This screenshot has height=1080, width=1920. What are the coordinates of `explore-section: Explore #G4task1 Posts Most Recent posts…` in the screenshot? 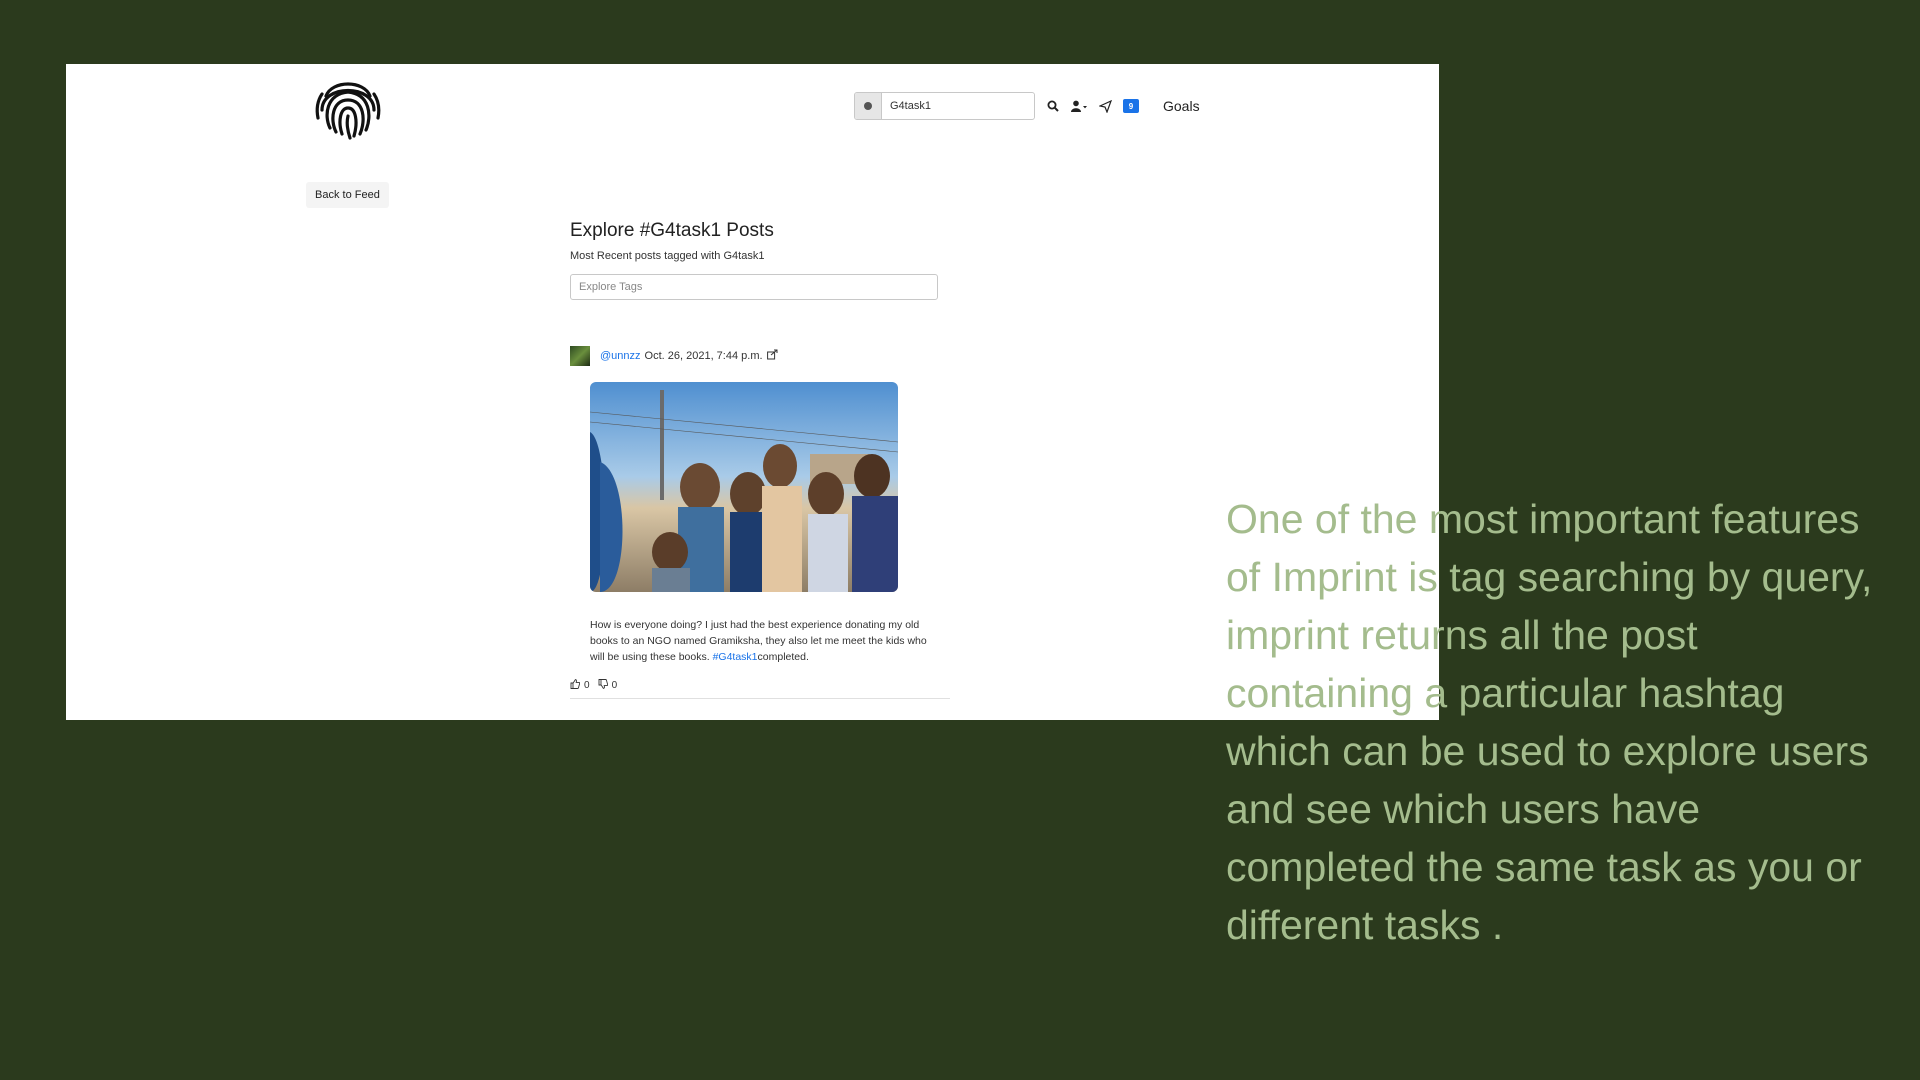 It's located at (760, 260).